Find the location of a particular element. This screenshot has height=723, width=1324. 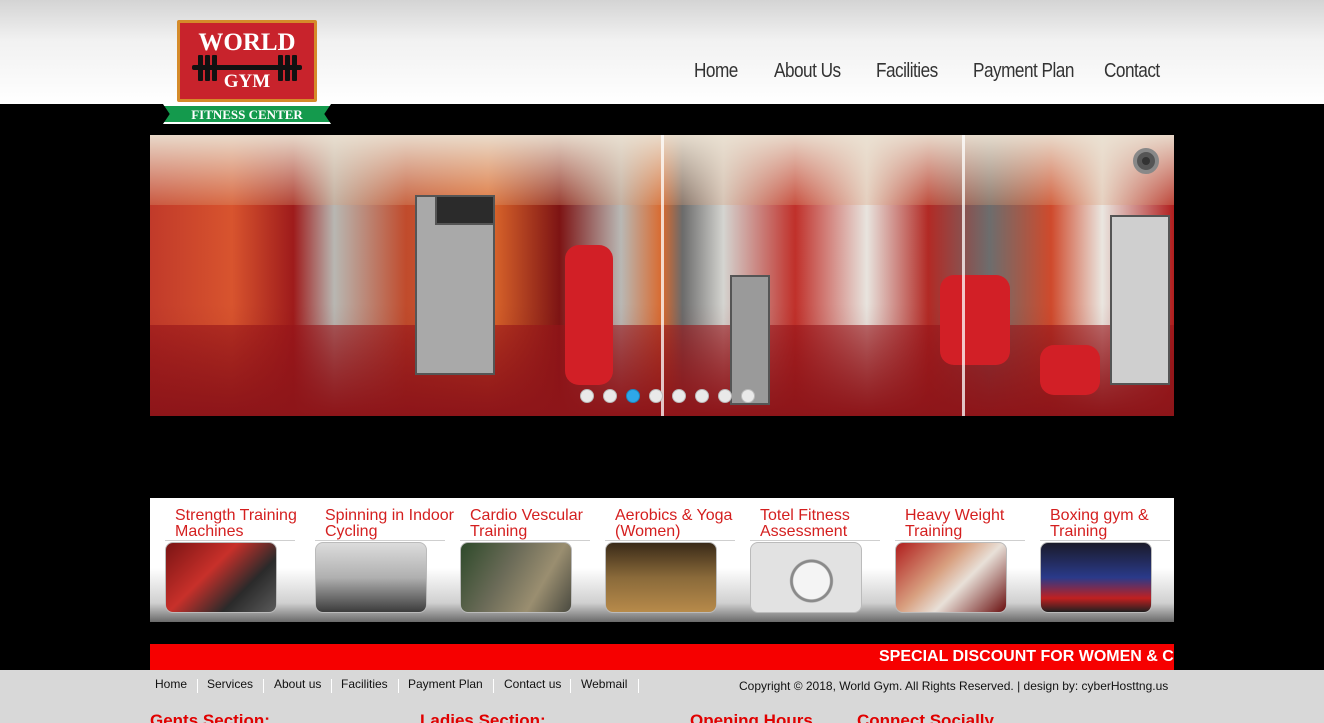

service-card: Strength Training Machines is located at coordinates (235, 560).